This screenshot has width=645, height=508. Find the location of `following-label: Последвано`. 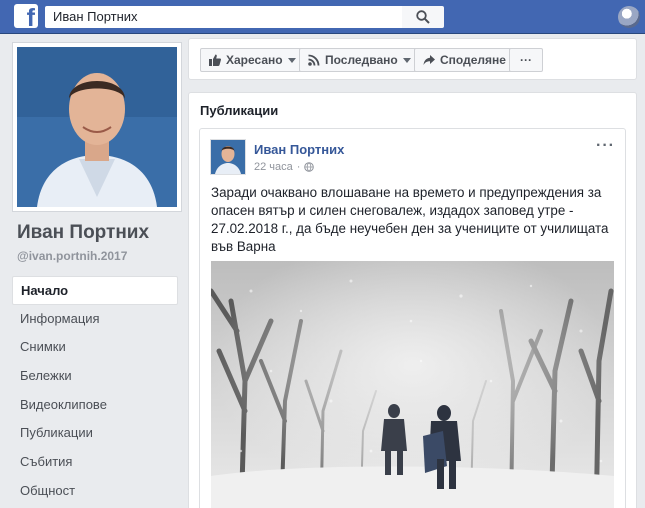

following-label: Последвано is located at coordinates (361, 60).